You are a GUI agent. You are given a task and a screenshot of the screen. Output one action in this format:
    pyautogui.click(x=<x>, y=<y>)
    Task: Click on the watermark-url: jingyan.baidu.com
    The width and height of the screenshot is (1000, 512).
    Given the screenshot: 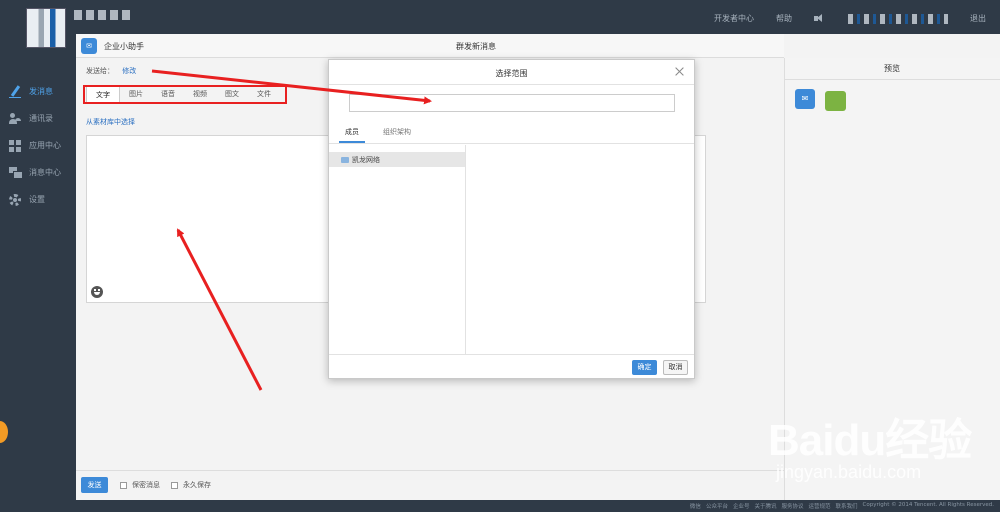 What is the action you would take?
    pyautogui.click(x=849, y=472)
    